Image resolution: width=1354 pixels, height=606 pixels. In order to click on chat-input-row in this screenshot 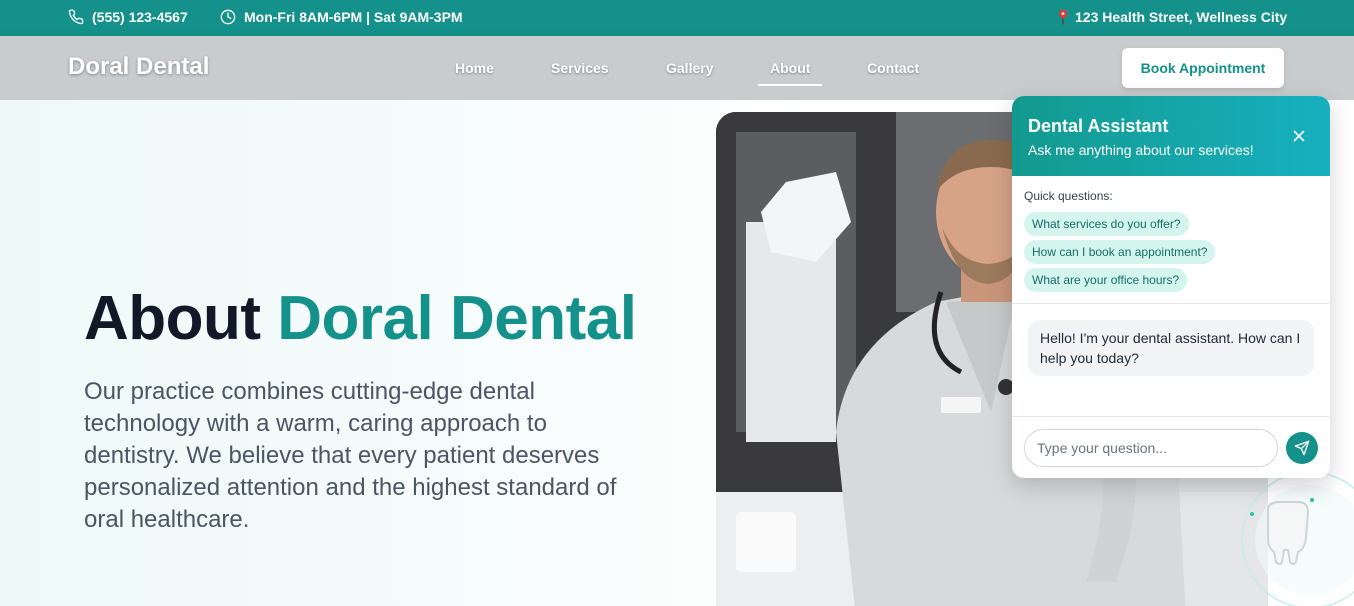, I will do `click(1171, 447)`.